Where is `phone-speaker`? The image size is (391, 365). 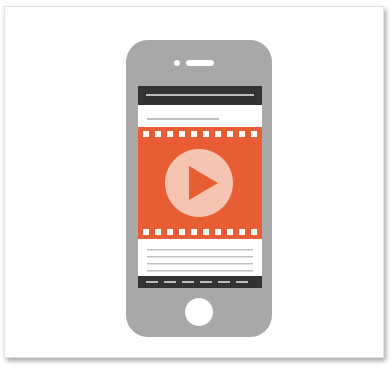 phone-speaker is located at coordinates (200, 63).